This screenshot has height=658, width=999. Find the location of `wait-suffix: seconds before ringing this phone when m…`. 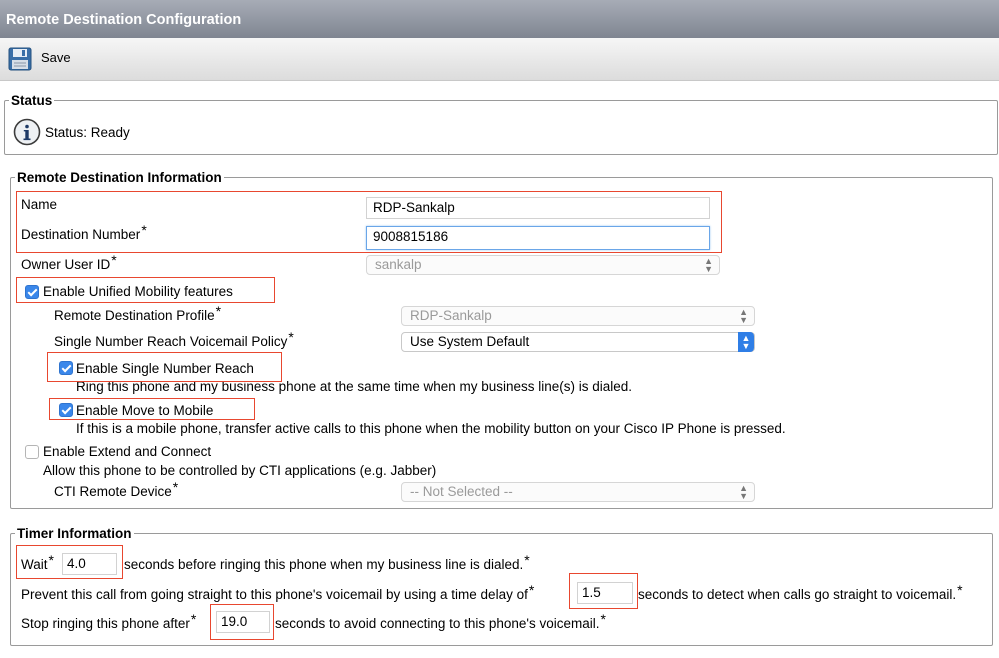

wait-suffix: seconds before ringing this phone when m… is located at coordinates (327, 562).